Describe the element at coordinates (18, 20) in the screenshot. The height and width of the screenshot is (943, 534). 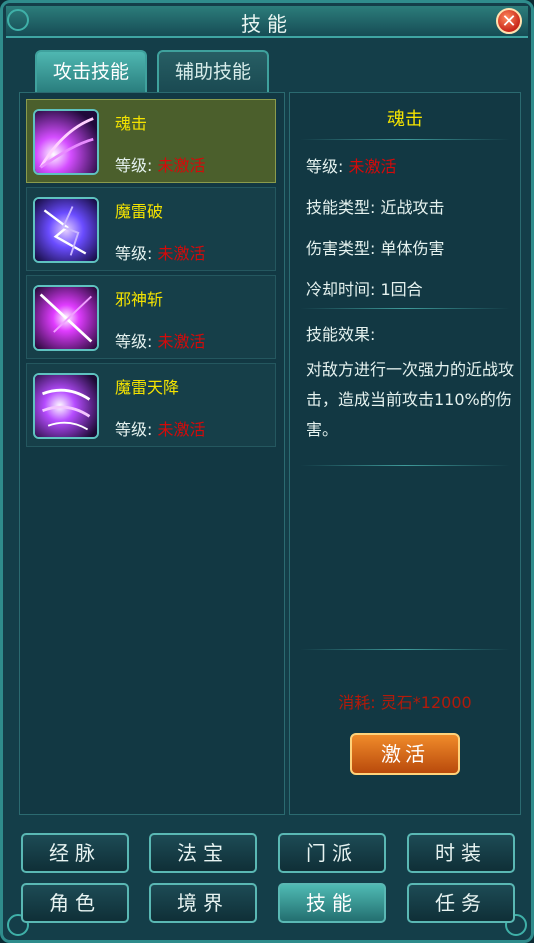
I see `corner-ornament-icon` at that location.